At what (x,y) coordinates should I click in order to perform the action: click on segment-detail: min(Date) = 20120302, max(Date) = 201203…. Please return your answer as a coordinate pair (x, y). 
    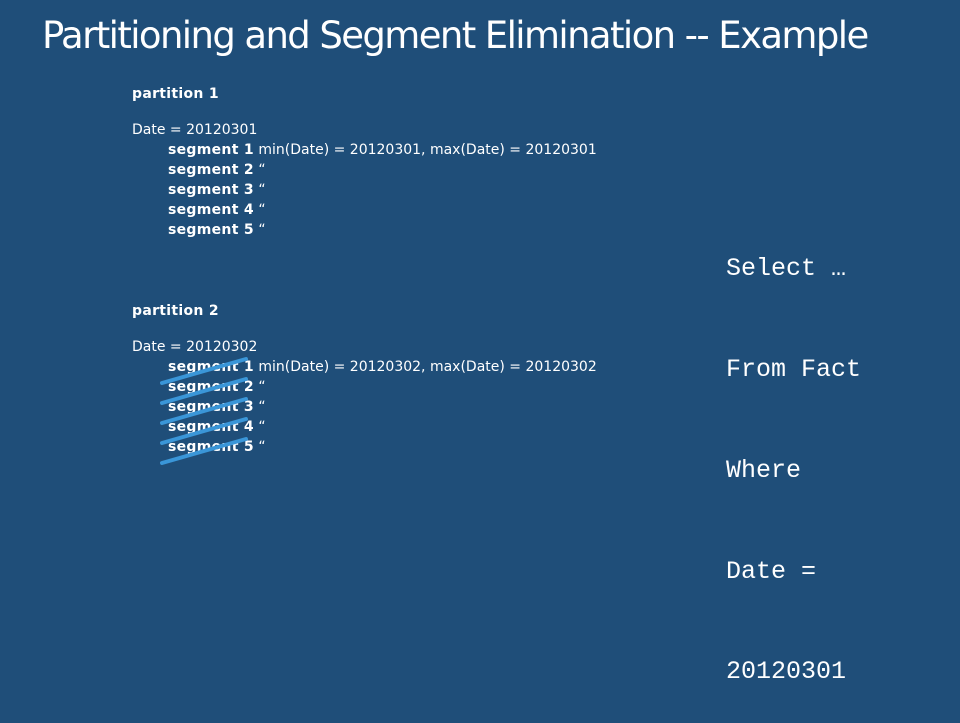
    Looking at the image, I should click on (427, 367).